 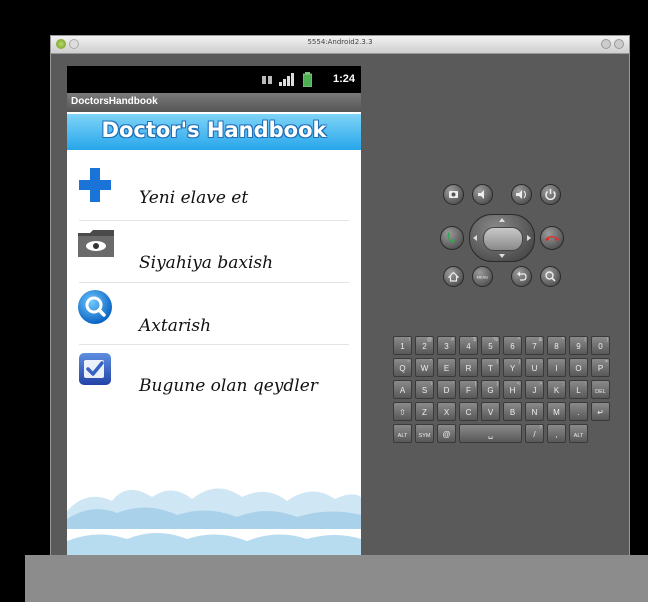 What do you see at coordinates (453, 276) in the screenshot?
I see `home-button` at bounding box center [453, 276].